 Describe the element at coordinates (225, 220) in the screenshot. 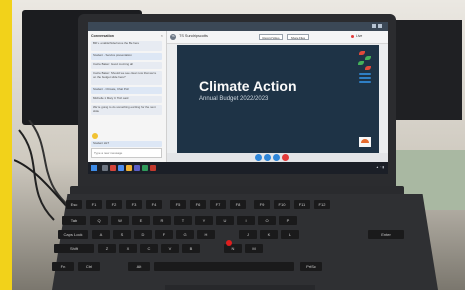

I see `key: U` at that location.